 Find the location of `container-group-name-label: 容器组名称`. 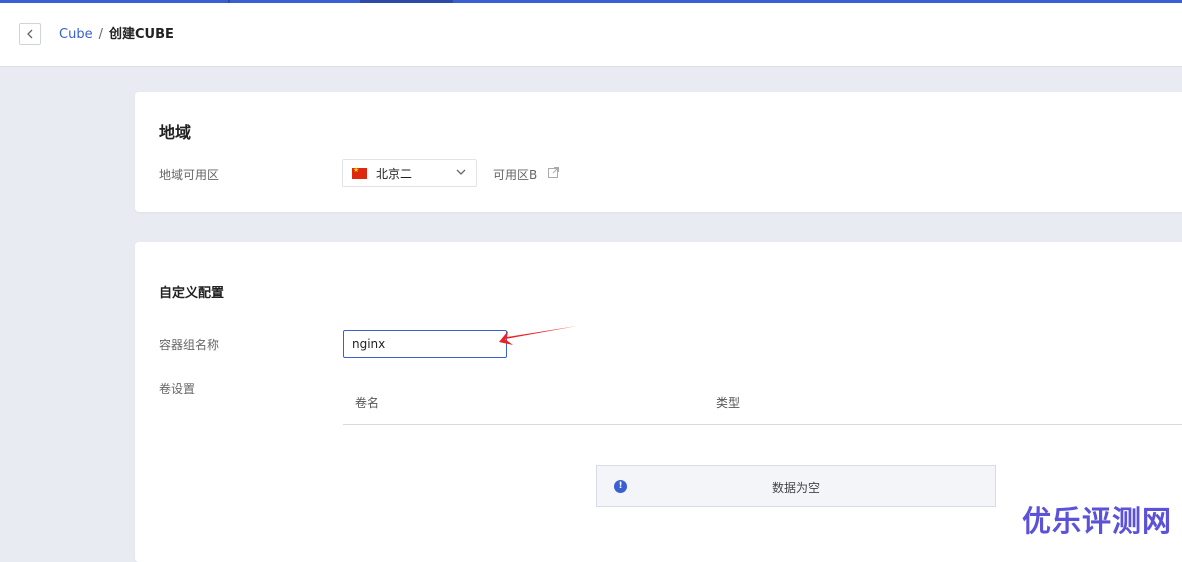

container-group-name-label: 容器组名称 is located at coordinates (189, 345).